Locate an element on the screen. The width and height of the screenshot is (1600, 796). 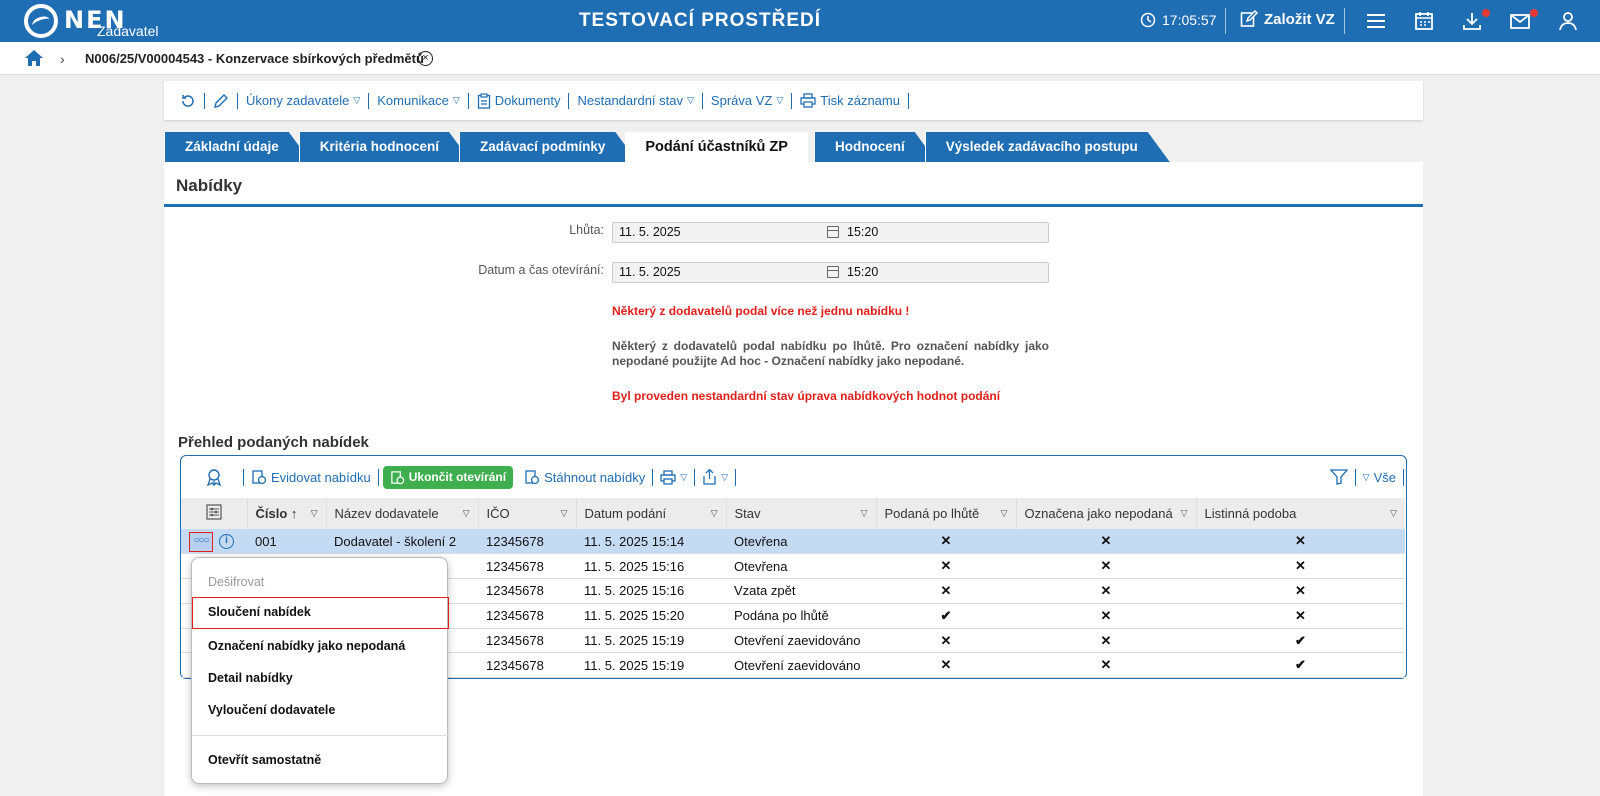
tab-hodnoceni: Hodnocení is located at coordinates (875, 147).